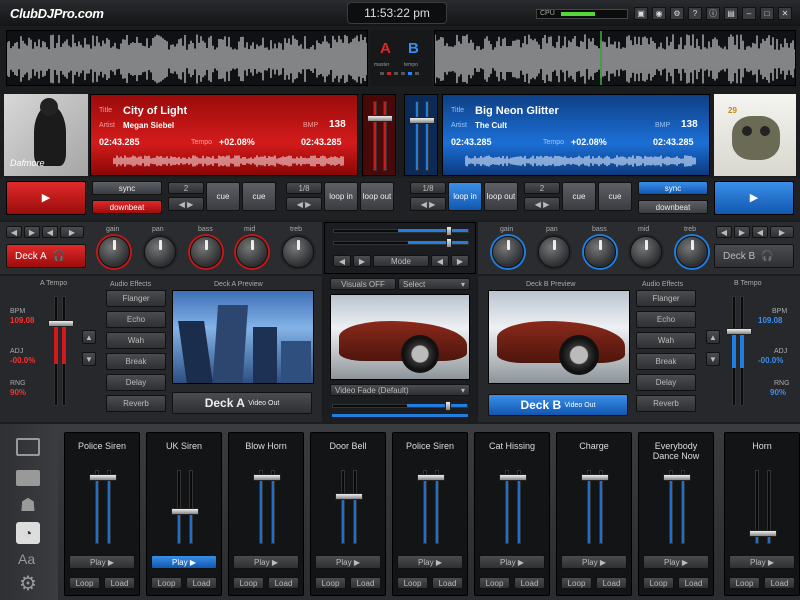  Describe the element at coordinates (28, 447) in the screenshot. I see `screen-icon` at that location.